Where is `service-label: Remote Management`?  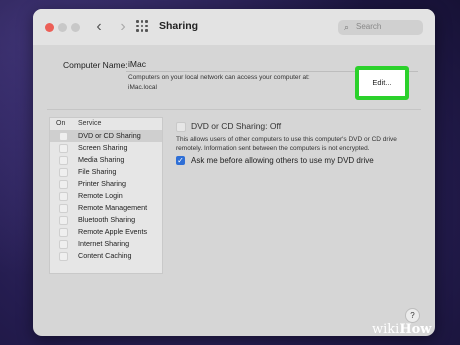
service-label: Remote Management is located at coordinates (113, 207).